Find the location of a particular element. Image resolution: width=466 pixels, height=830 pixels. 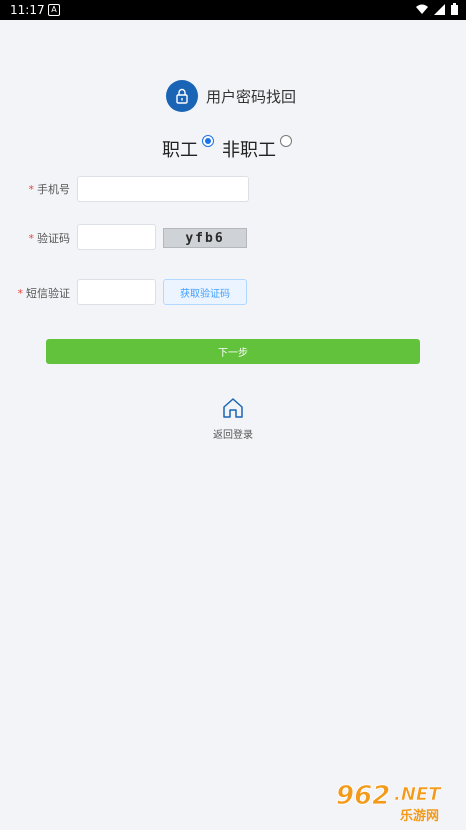

signal-icon is located at coordinates (439, 9).